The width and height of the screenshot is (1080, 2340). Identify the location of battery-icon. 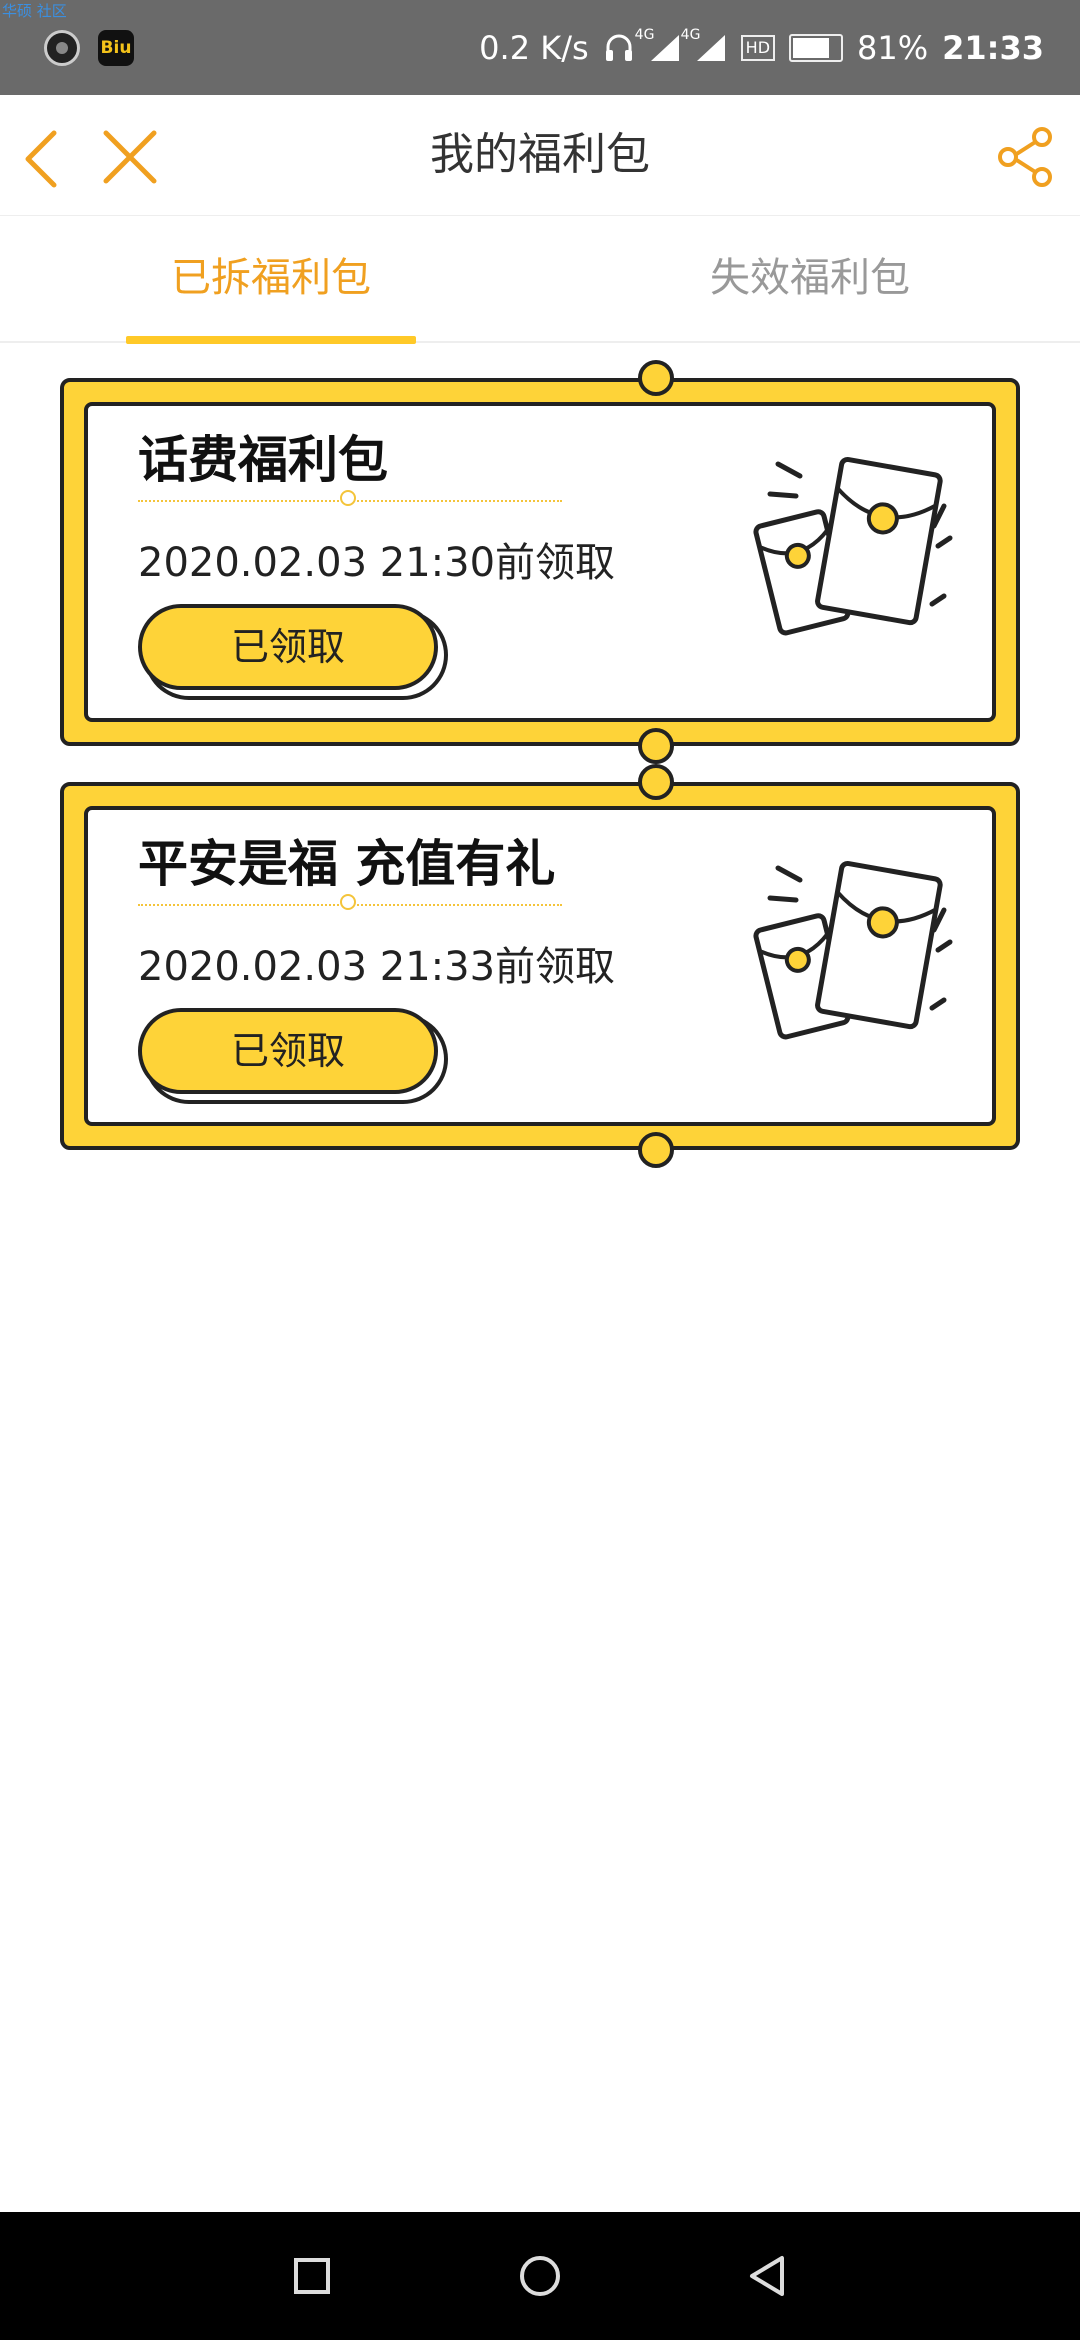
(816, 48).